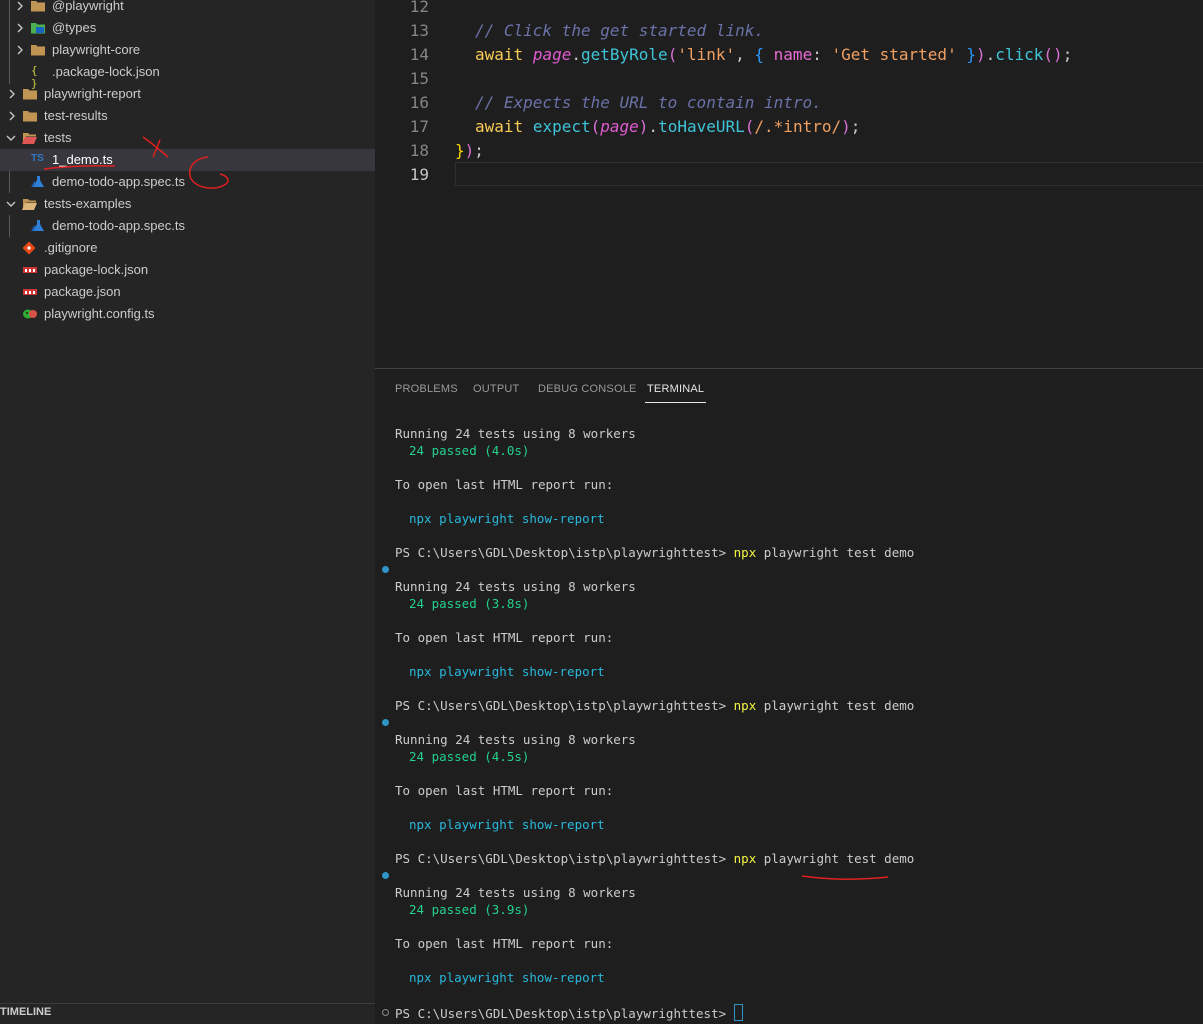  Describe the element at coordinates (419, 30) in the screenshot. I see `line-number: 13` at that location.